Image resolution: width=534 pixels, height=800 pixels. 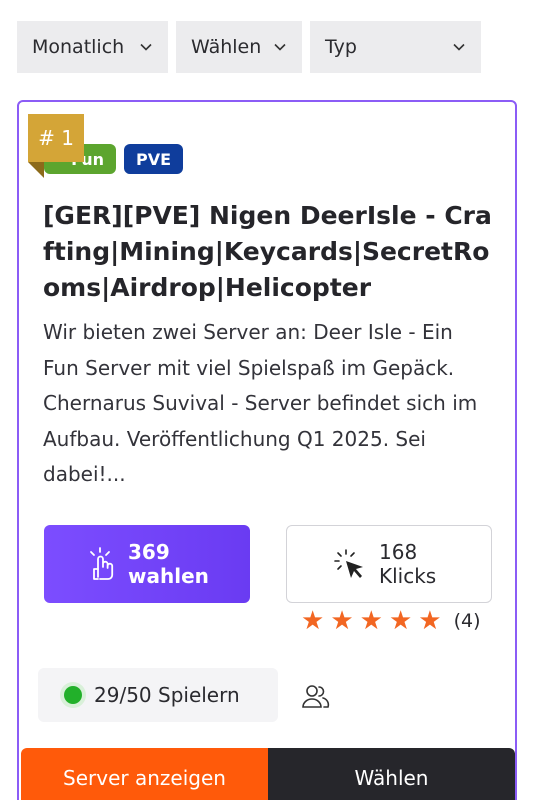 I want to click on rating-count: (4), so click(x=467, y=621).